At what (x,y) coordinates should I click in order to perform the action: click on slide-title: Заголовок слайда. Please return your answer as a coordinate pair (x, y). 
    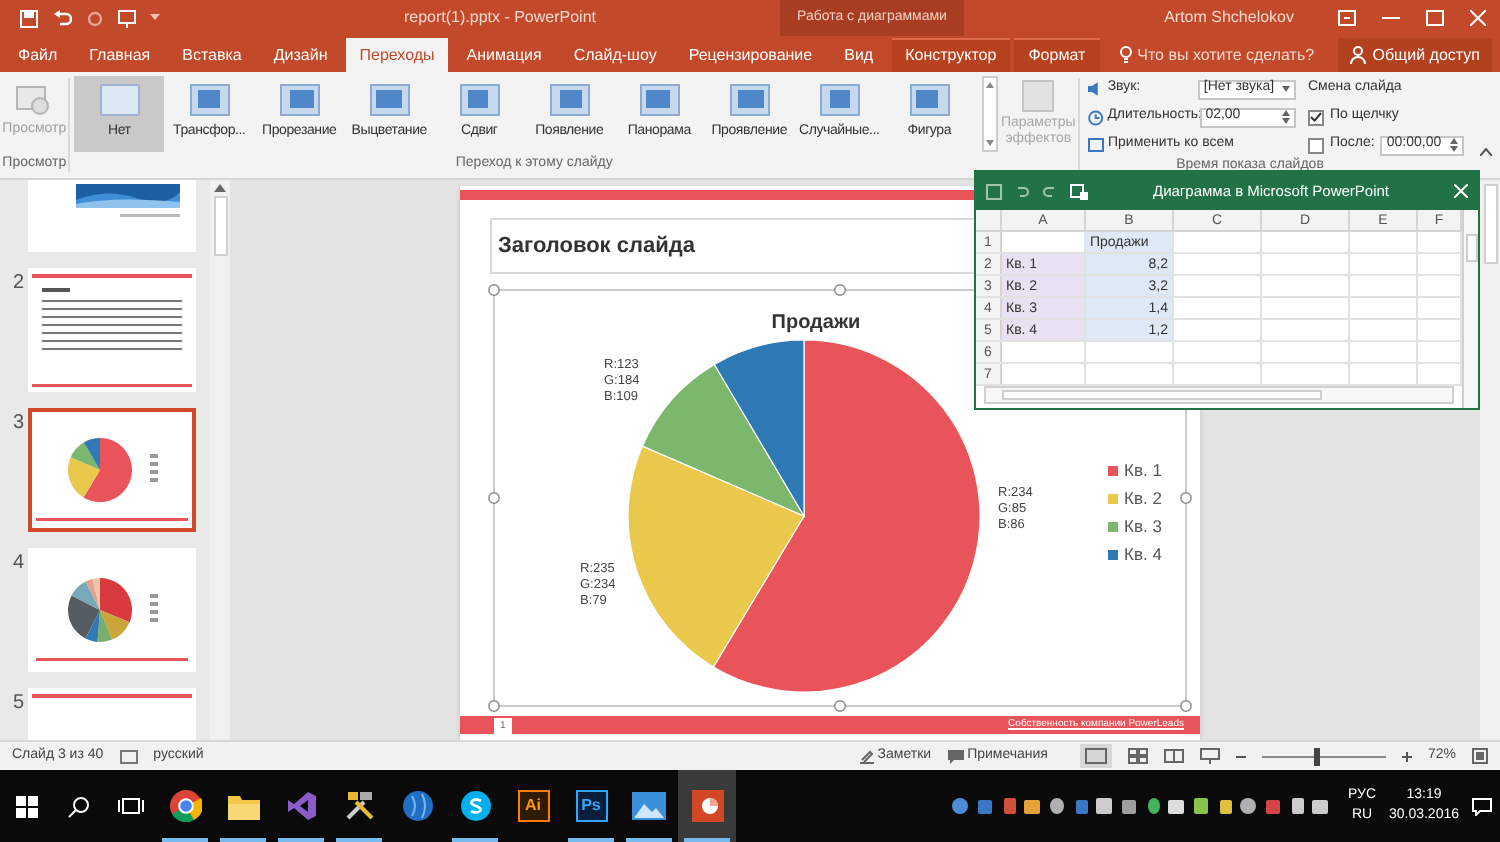
    Looking at the image, I should click on (596, 246).